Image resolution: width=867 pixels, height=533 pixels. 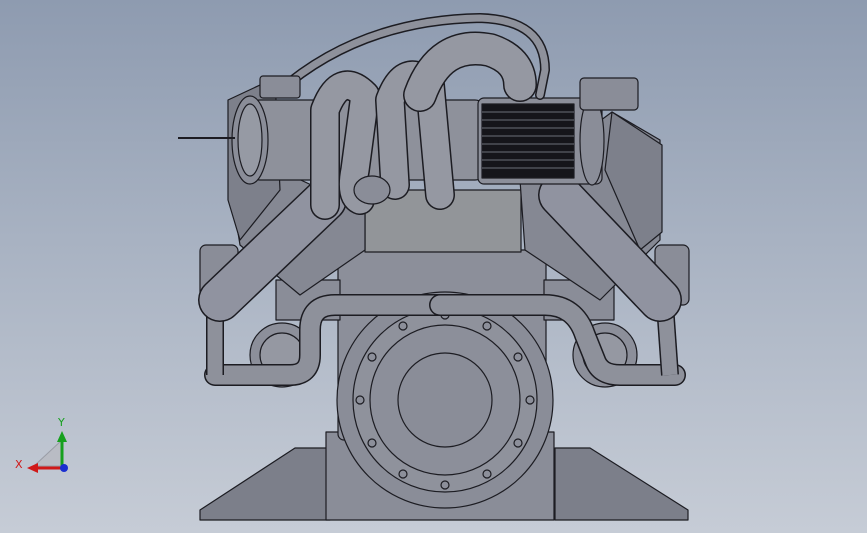 What do you see at coordinates (19, 464) in the screenshot?
I see `x-axis-label: X` at bounding box center [19, 464].